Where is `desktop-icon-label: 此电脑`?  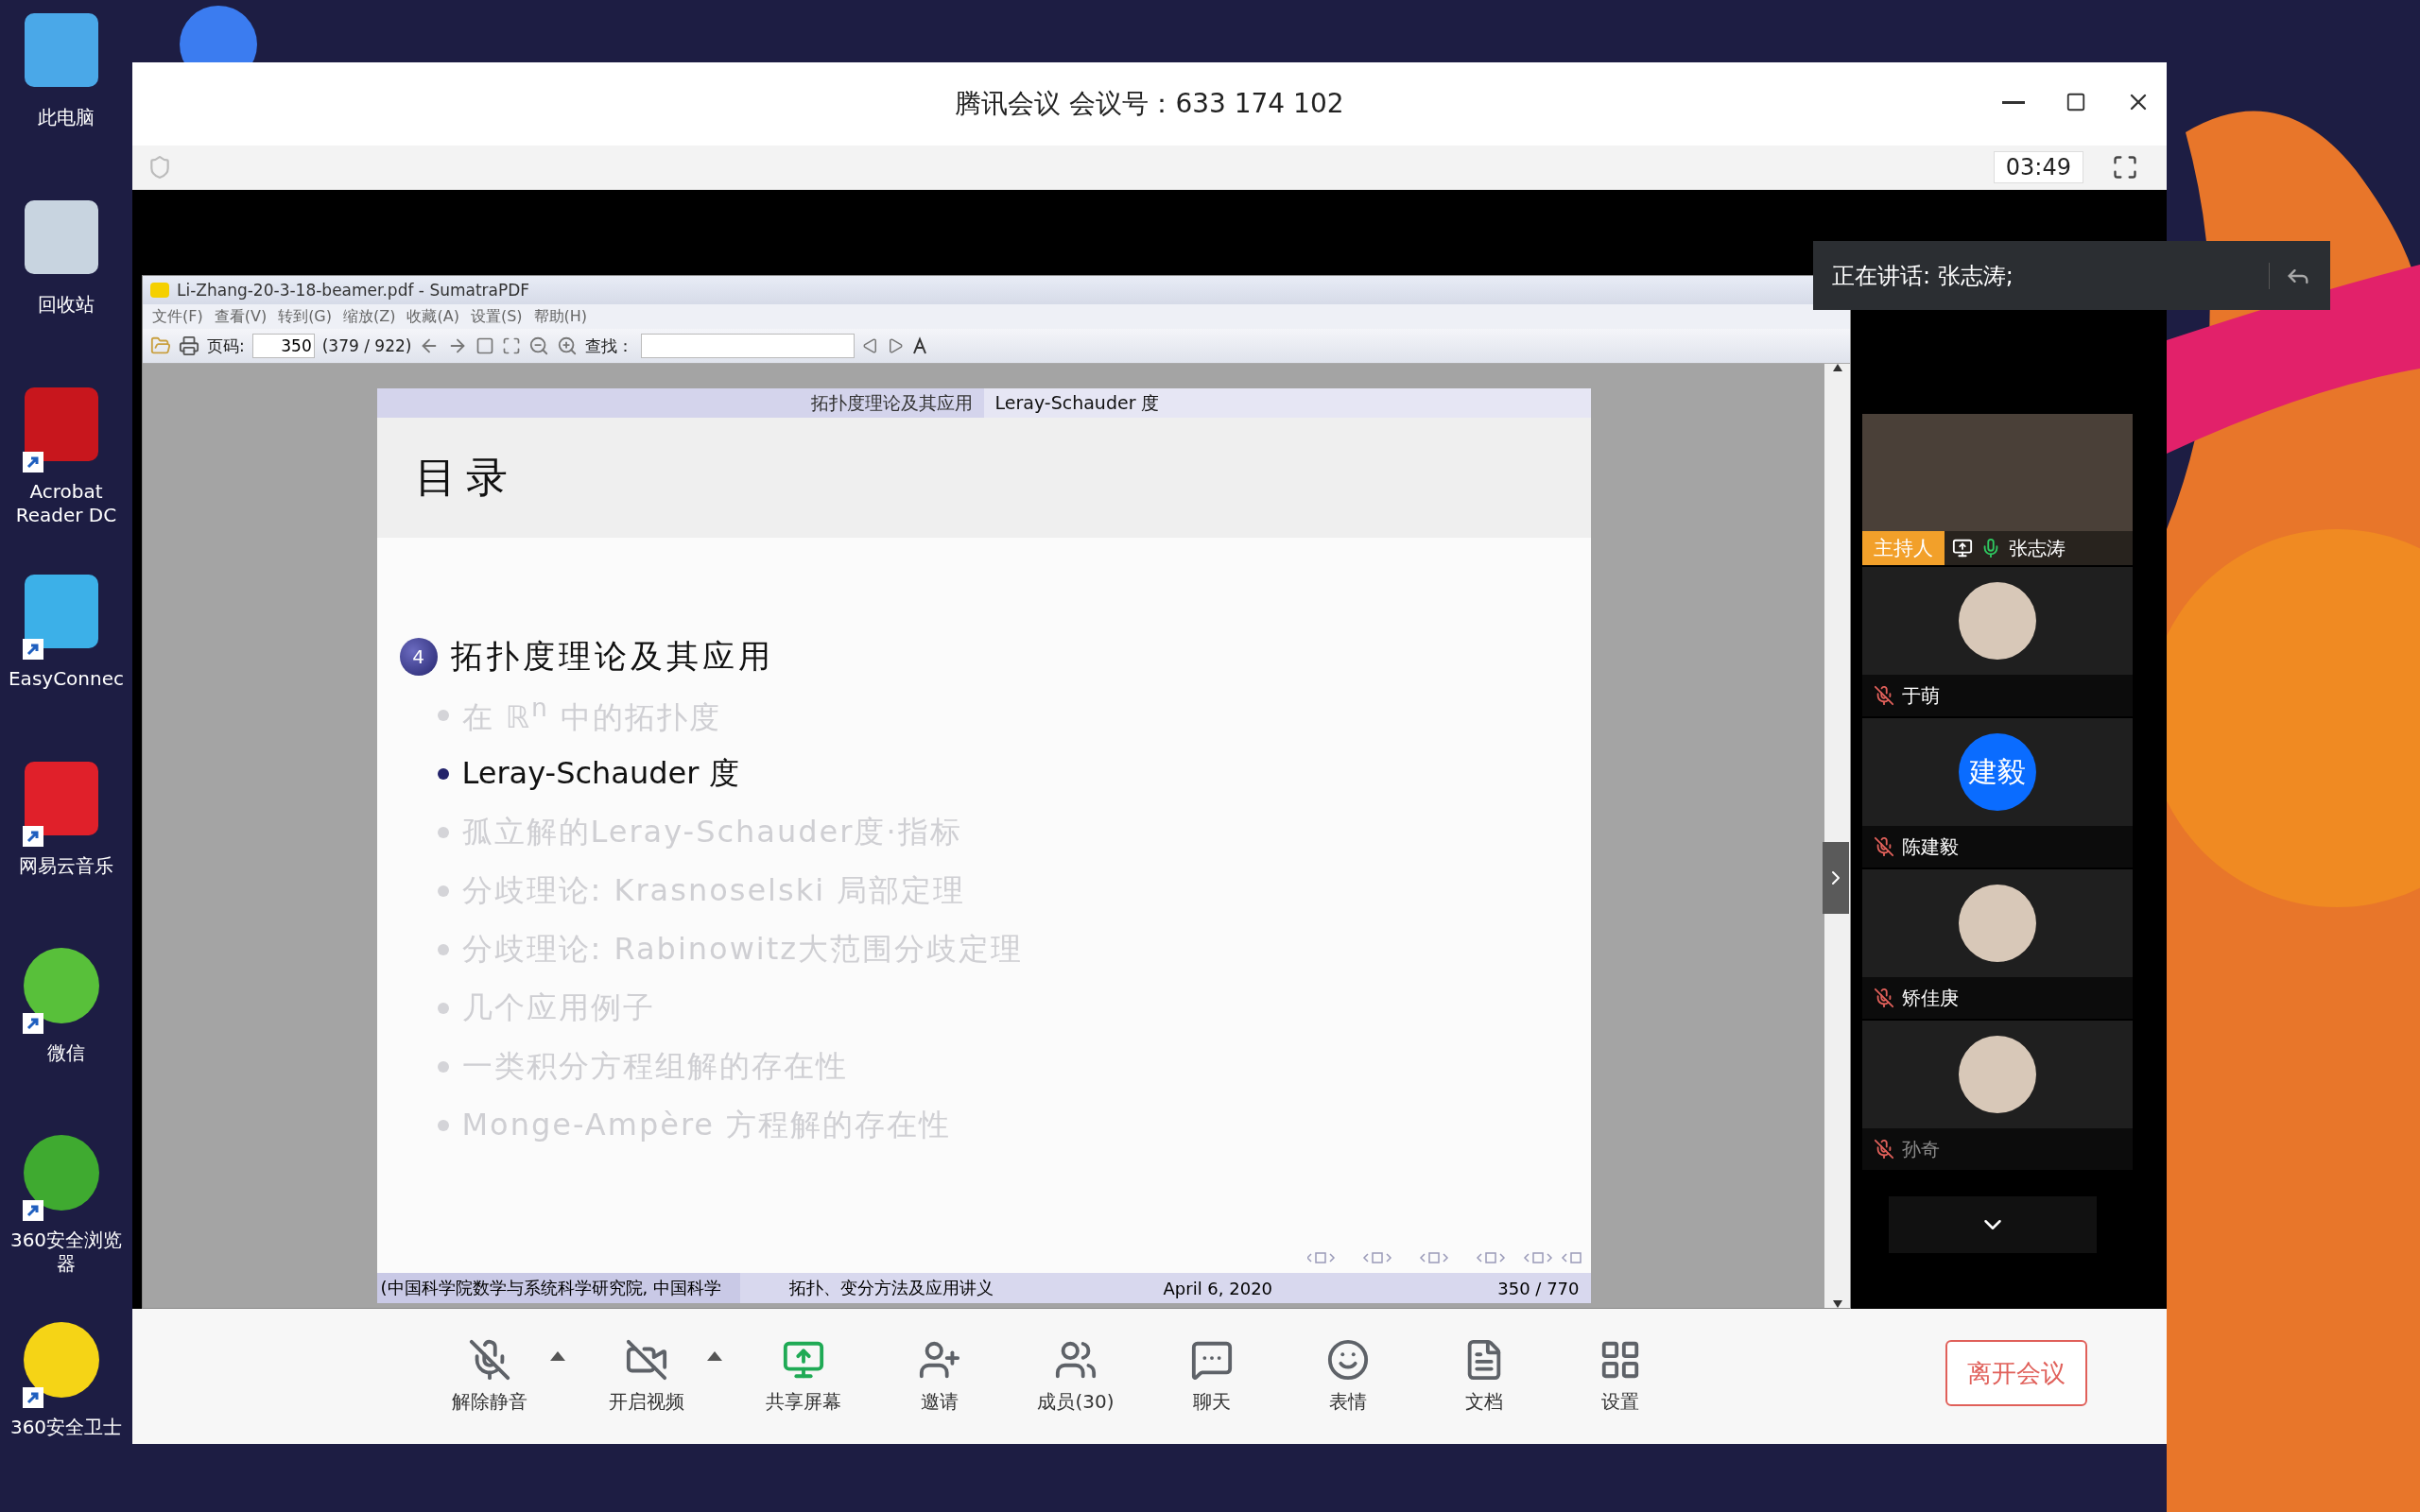
desktop-icon-label: 此电脑 is located at coordinates (66, 117).